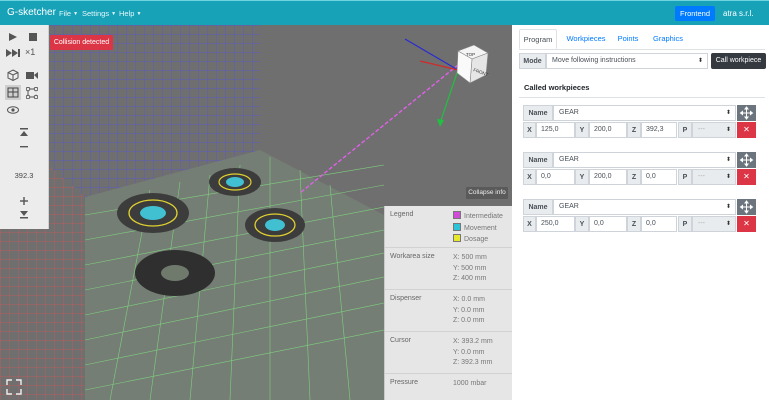 Image resolution: width=769 pixels, height=400 pixels. I want to click on tab-points: Points, so click(628, 39).